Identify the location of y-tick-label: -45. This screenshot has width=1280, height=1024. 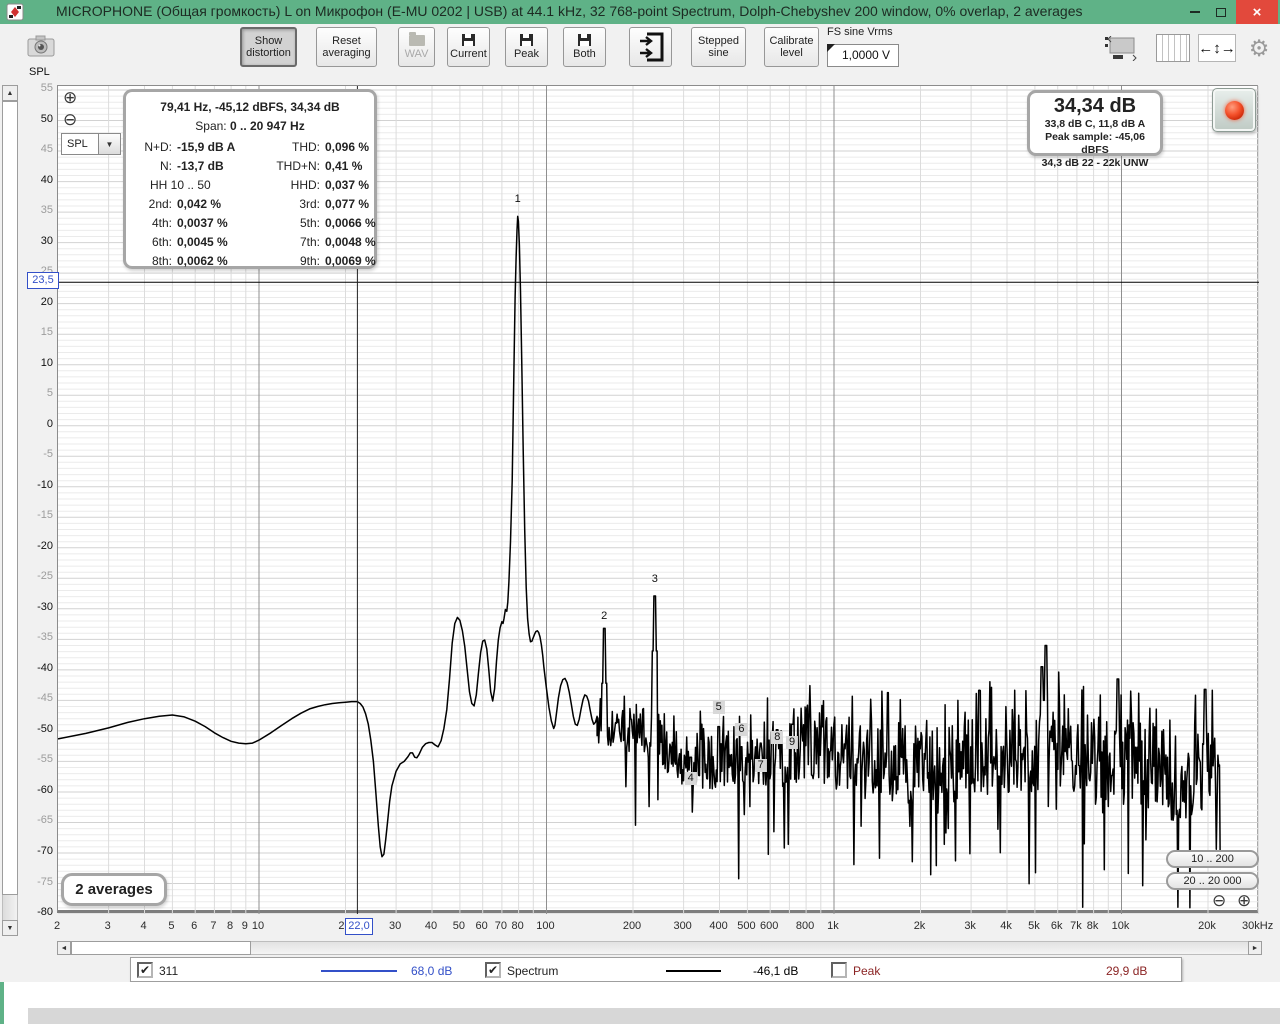
(45, 698).